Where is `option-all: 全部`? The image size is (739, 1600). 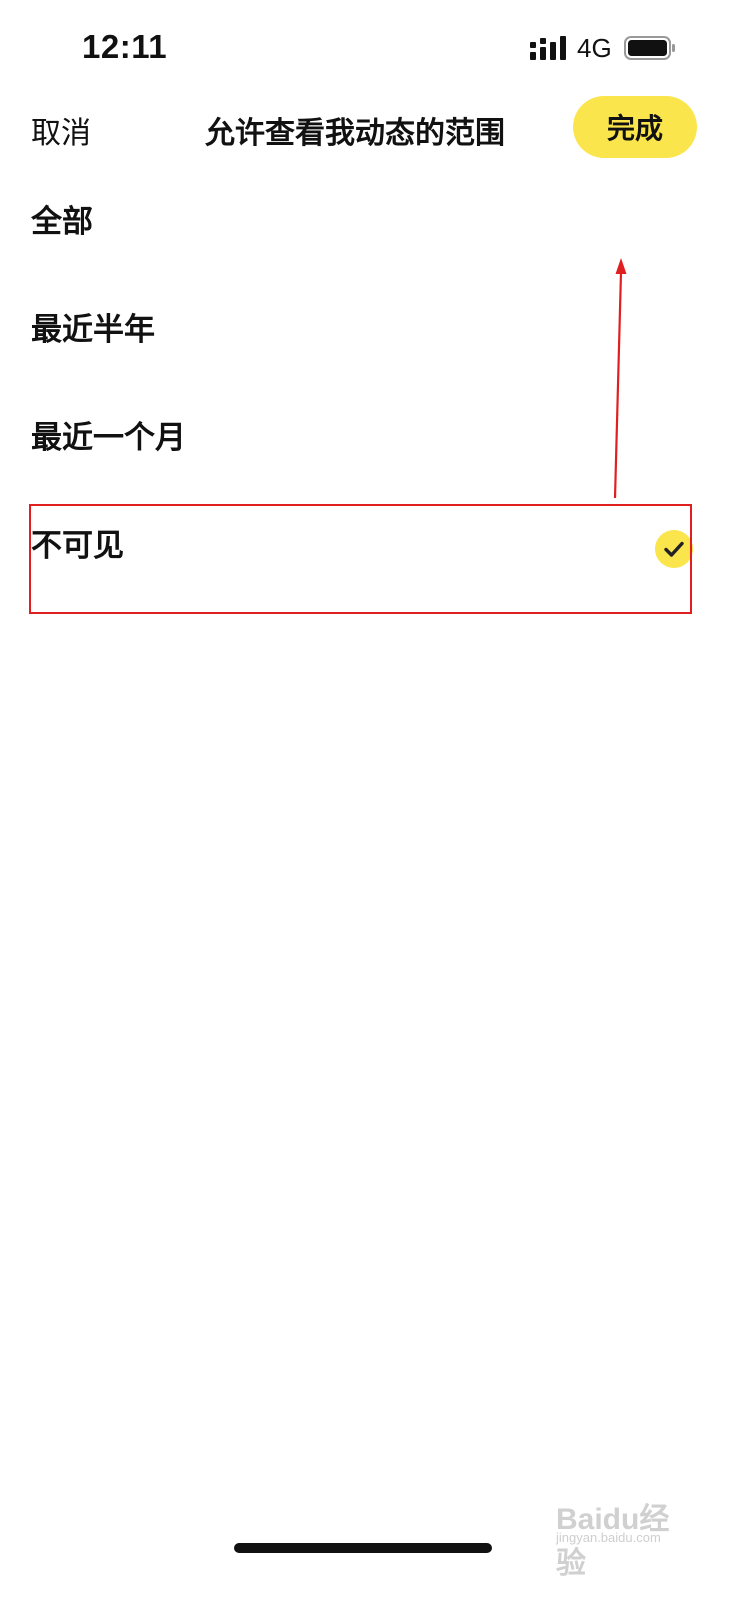
option-all: 全部 is located at coordinates (369, 230).